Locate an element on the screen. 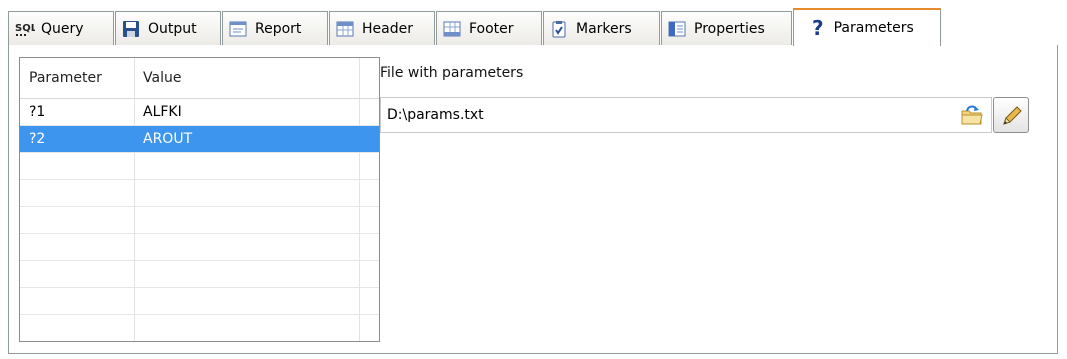  table-row: ?1 ALFKI is located at coordinates (199, 112).